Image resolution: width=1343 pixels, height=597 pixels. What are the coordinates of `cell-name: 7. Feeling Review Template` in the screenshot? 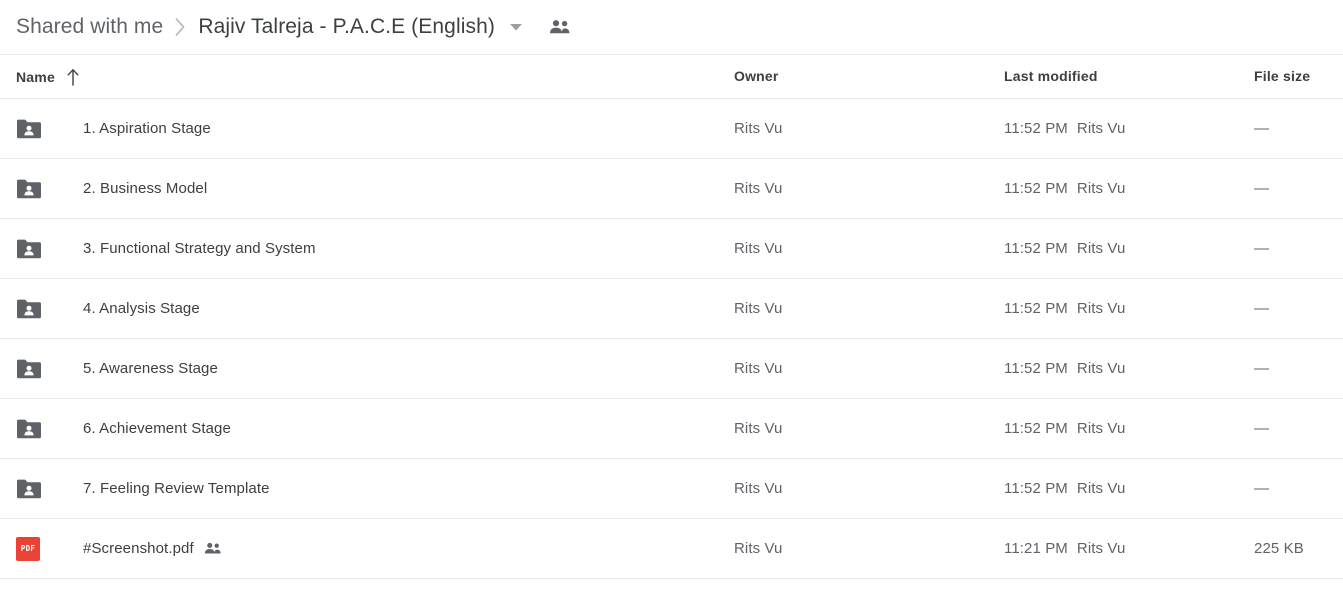 It's located at (367, 489).